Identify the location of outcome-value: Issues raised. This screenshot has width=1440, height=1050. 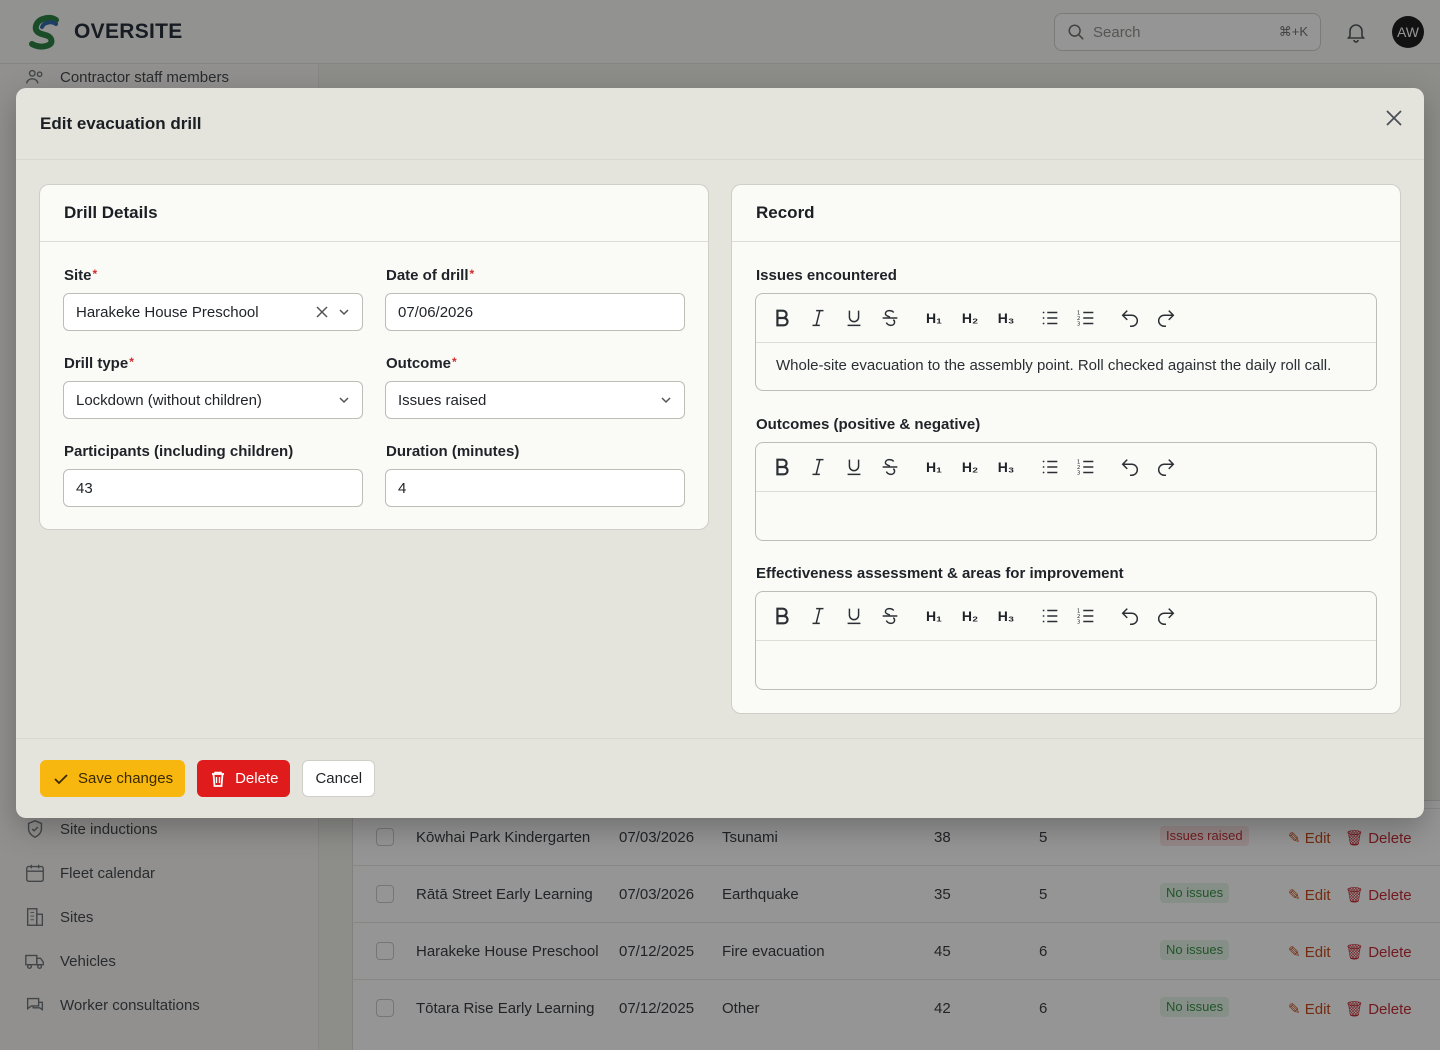
(442, 400).